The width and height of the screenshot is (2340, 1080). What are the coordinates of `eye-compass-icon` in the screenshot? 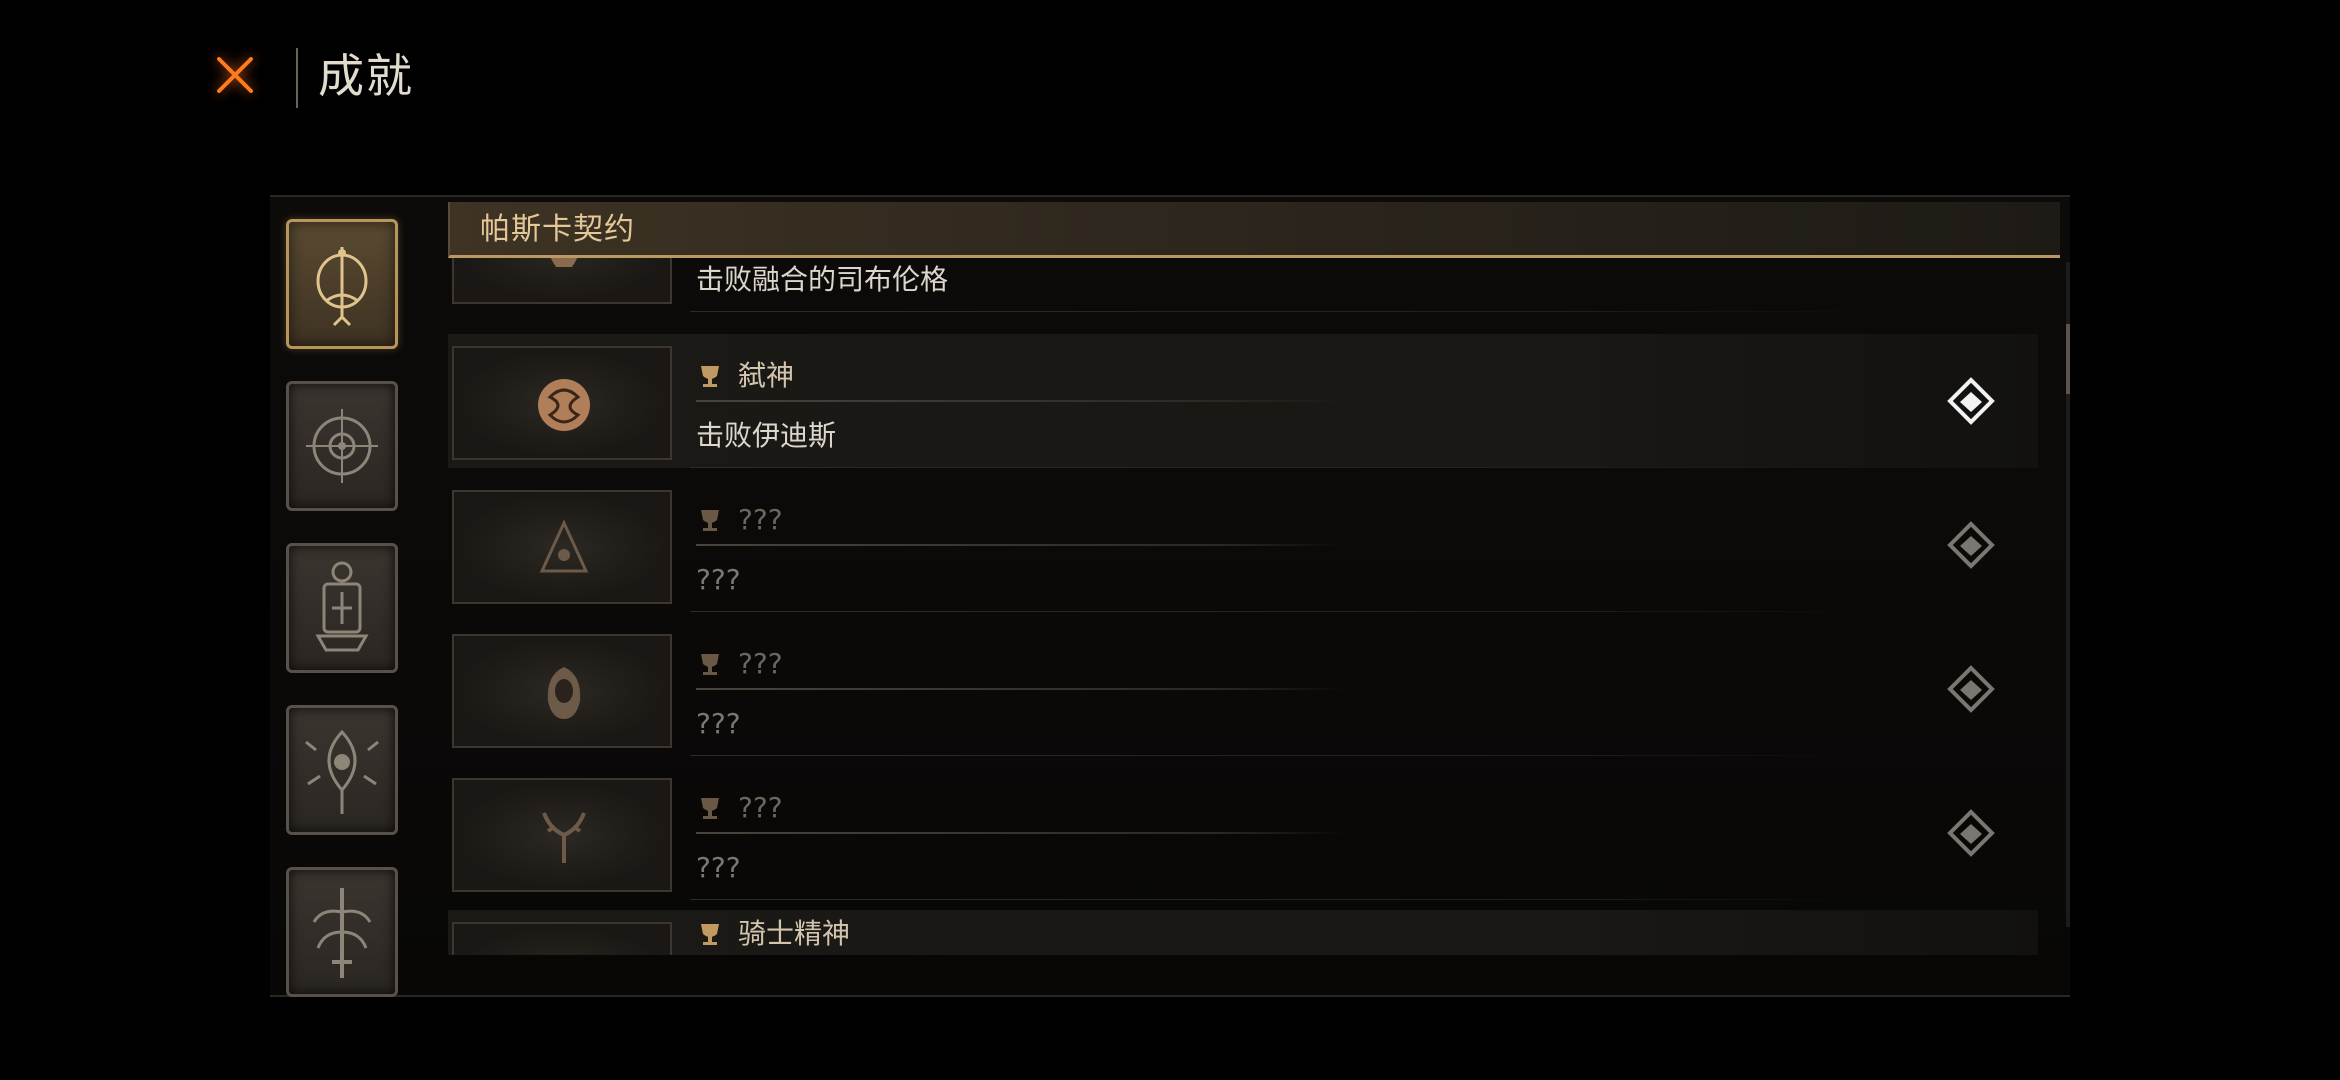 It's located at (342, 446).